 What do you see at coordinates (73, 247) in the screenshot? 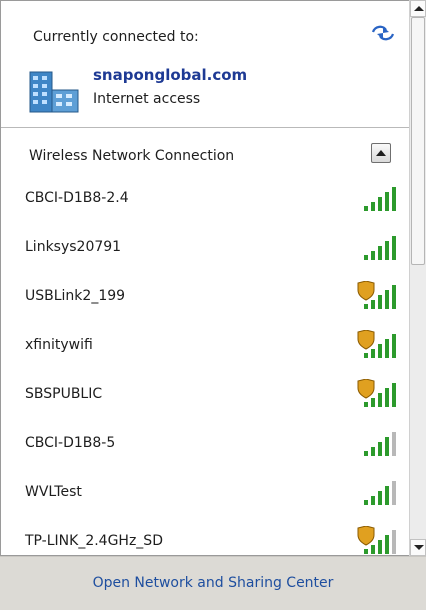
I see `network-name: Linksys20791` at bounding box center [73, 247].